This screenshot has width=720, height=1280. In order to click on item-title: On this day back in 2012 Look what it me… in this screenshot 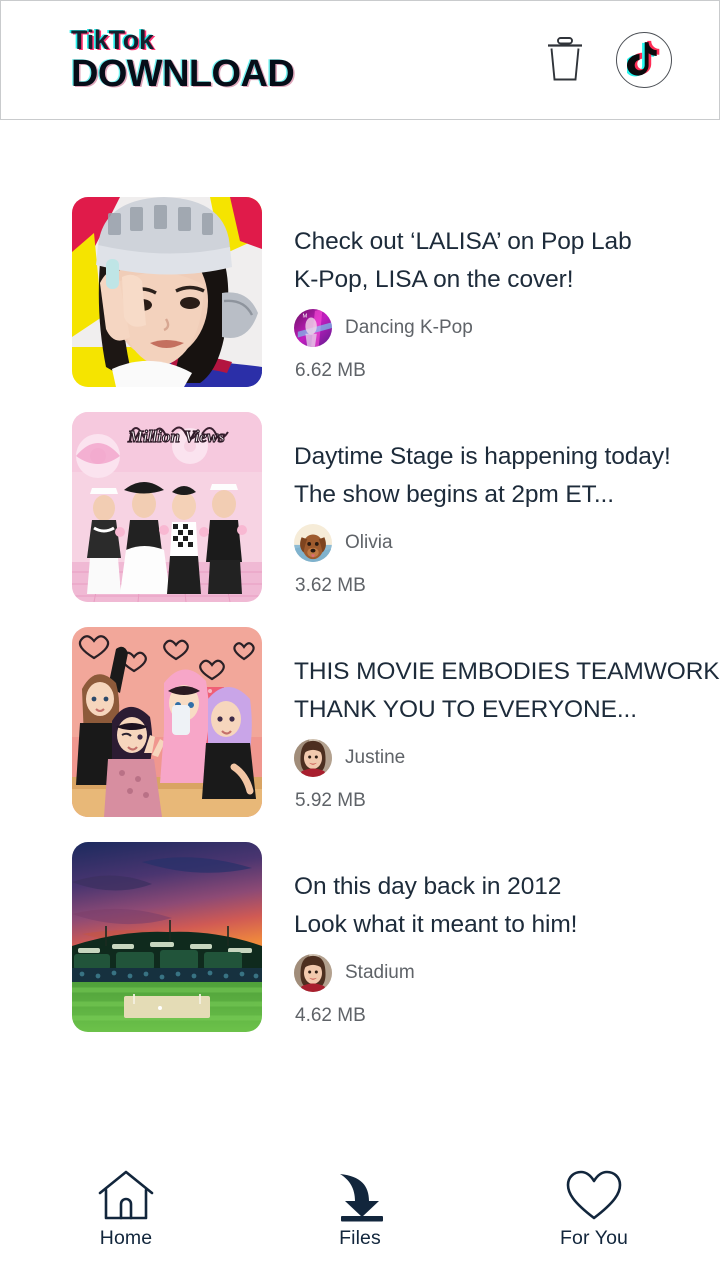, I will do `click(436, 905)`.